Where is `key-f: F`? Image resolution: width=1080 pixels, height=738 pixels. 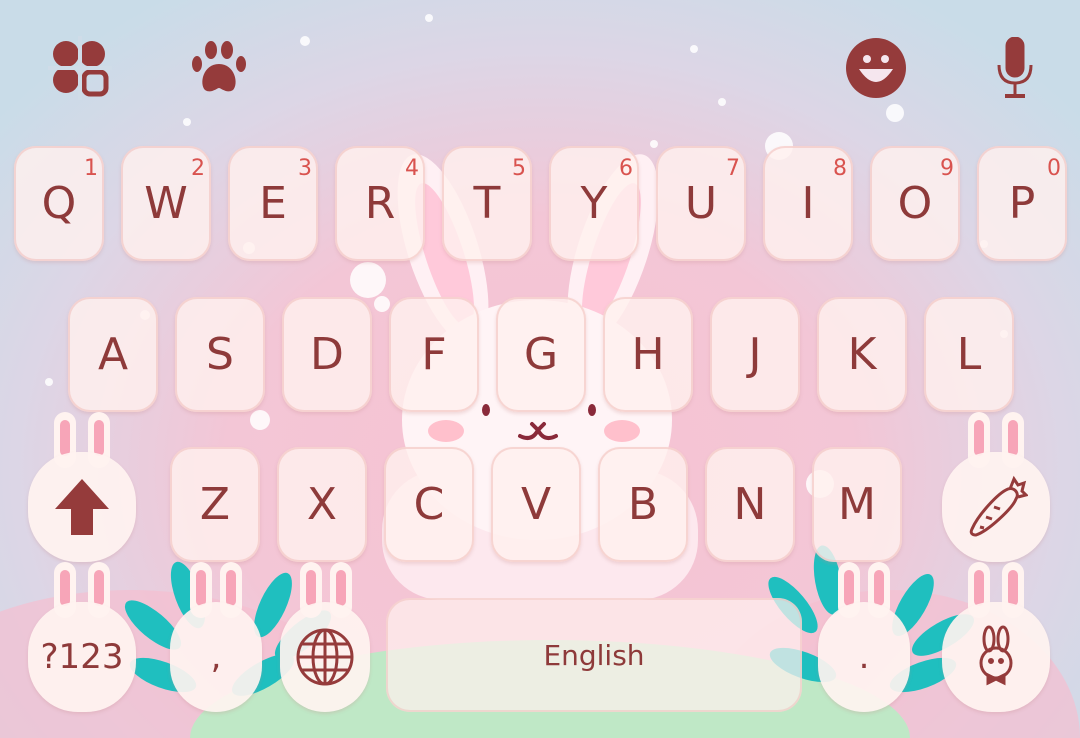
key-f: F is located at coordinates (434, 354).